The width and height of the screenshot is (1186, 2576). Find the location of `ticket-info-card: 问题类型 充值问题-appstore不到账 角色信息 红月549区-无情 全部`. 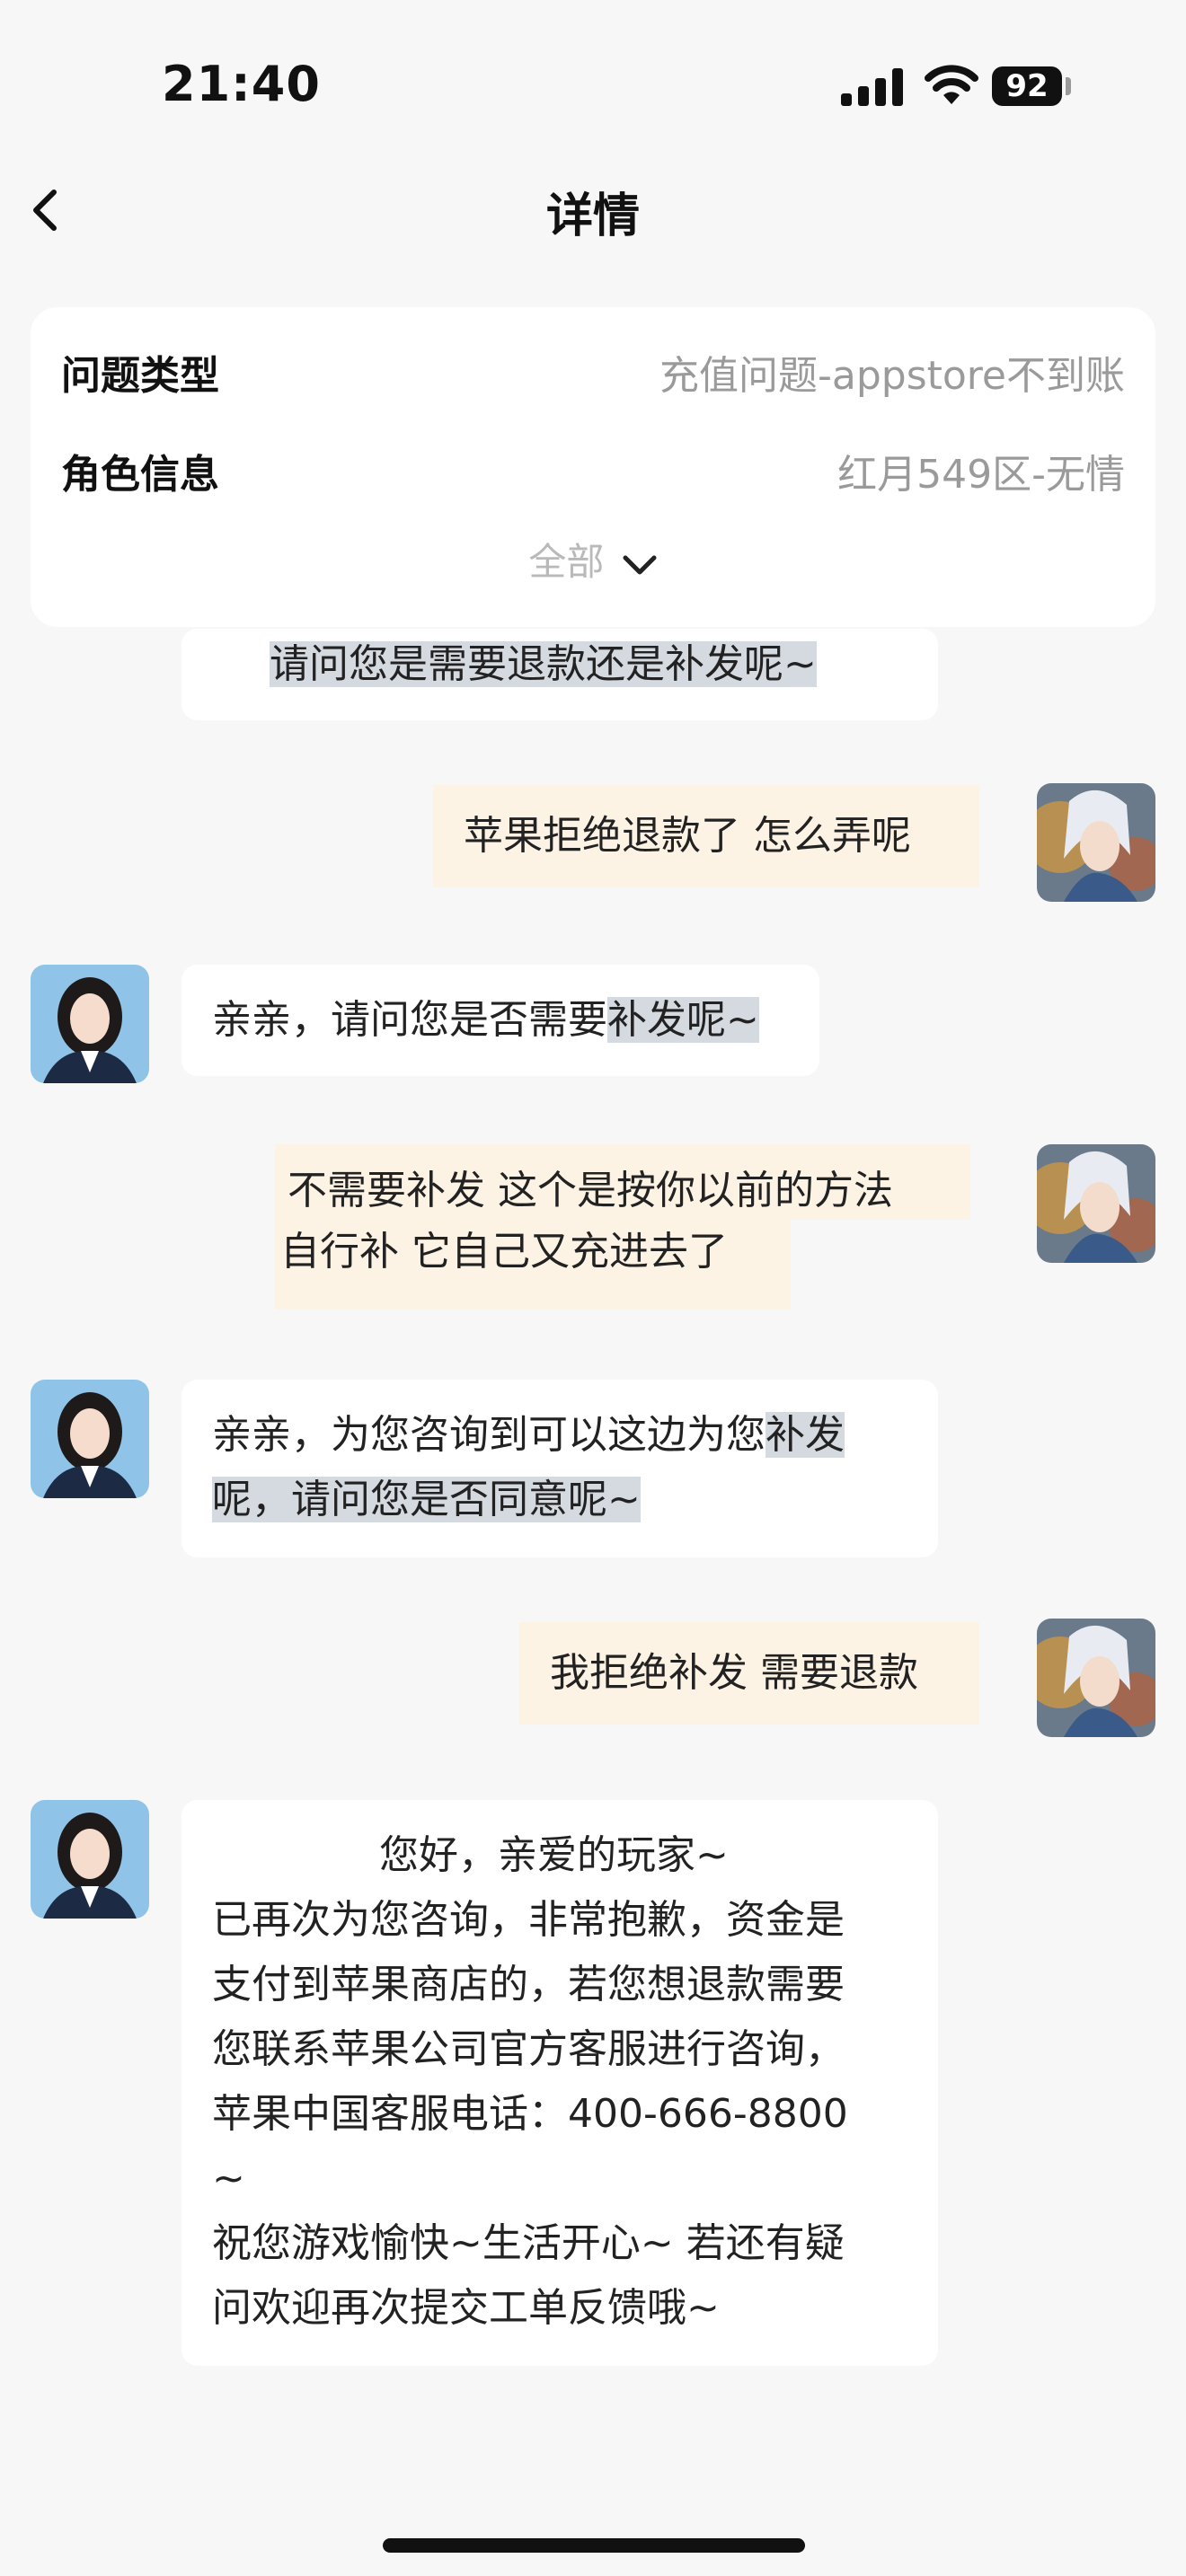

ticket-info-card: 问题类型 充值问题-appstore不到账 角色信息 红月549区-无情 全部 is located at coordinates (593, 467).